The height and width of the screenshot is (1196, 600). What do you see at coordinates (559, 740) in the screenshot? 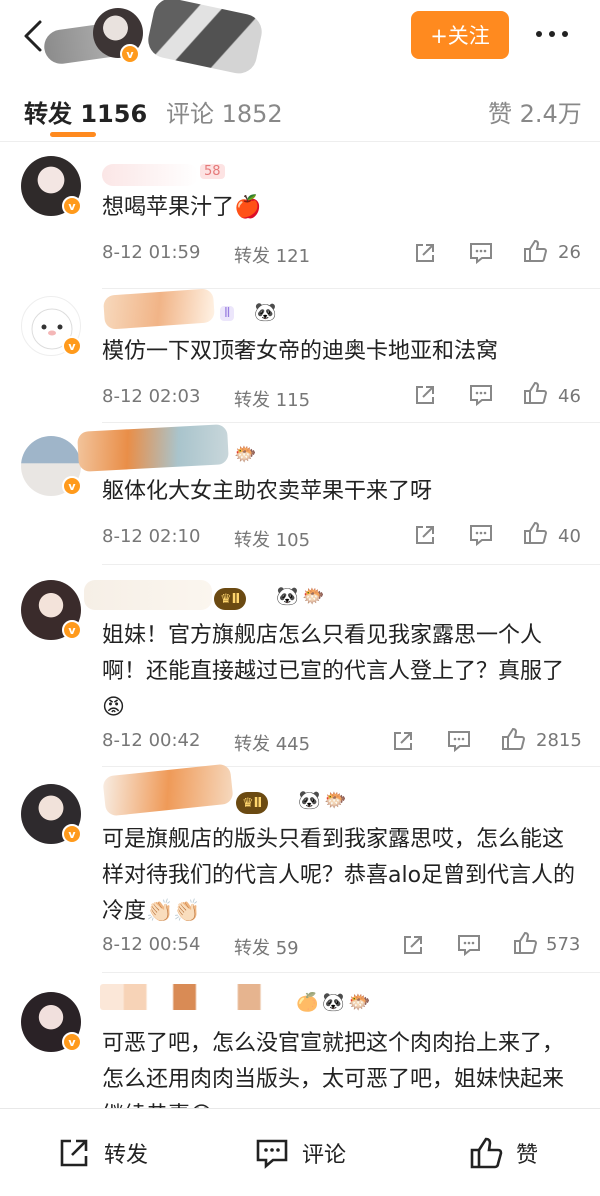
I see `like-count: 2815` at bounding box center [559, 740].